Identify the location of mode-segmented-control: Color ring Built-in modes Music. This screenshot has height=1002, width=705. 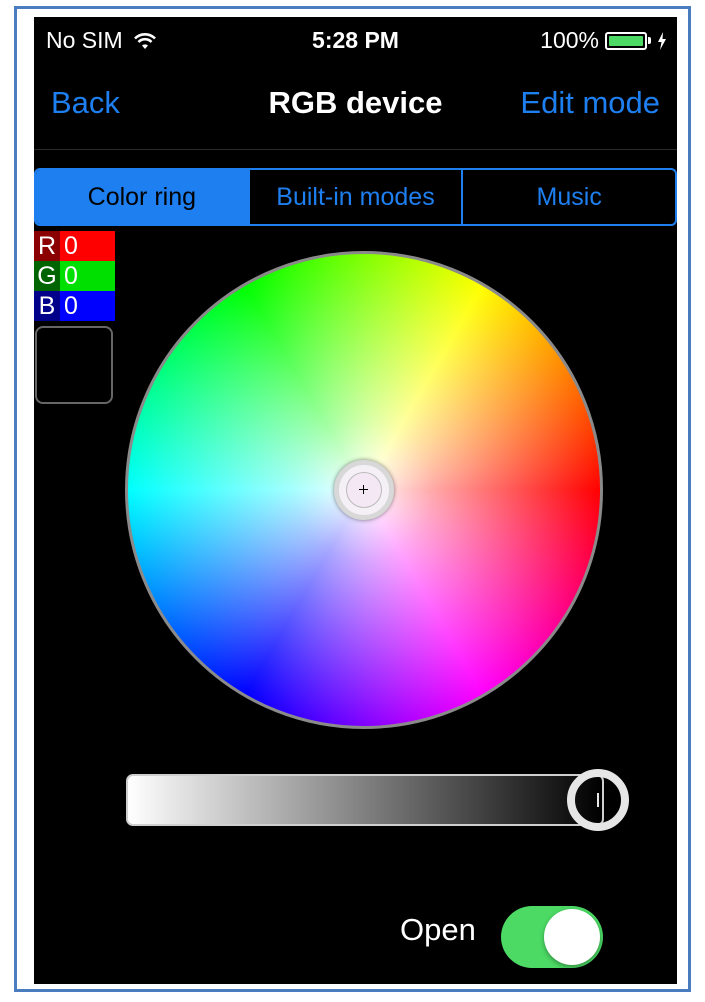
(355, 197).